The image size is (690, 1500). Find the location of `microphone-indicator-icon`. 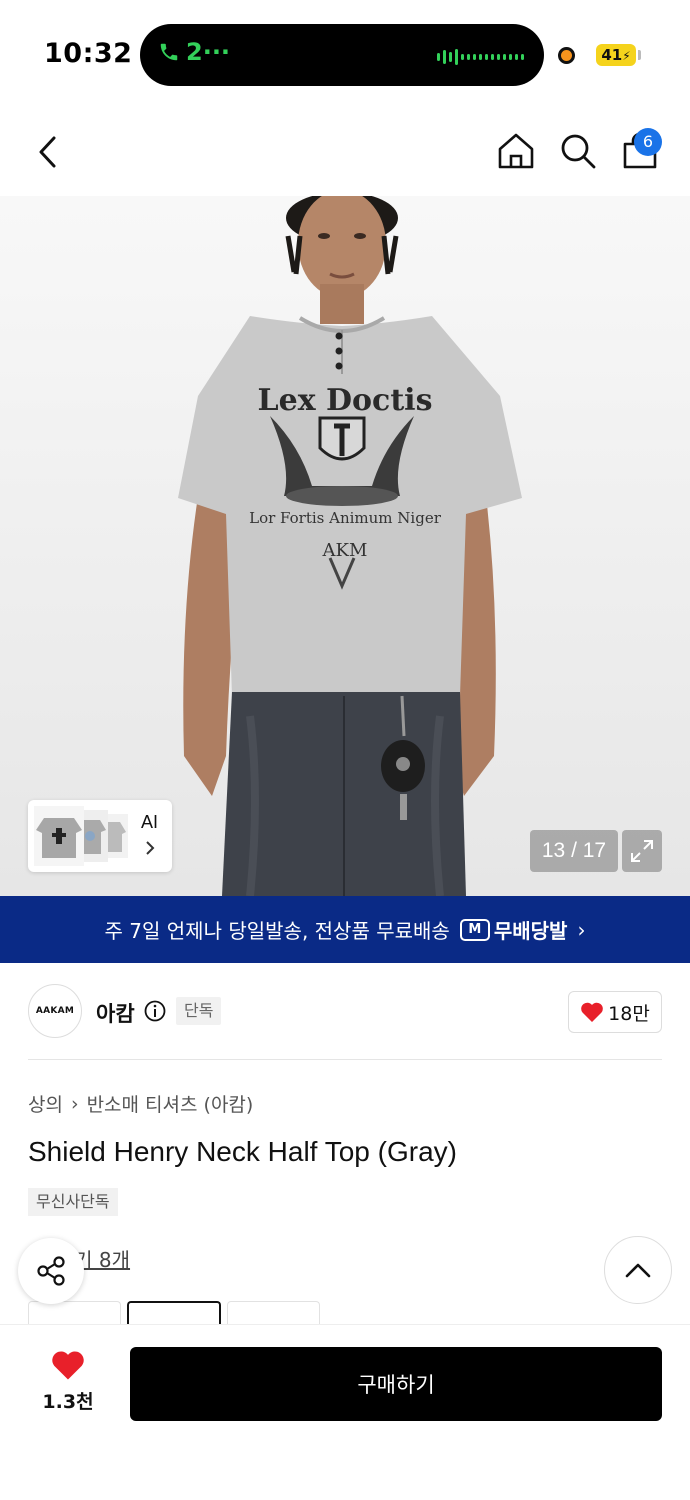

microphone-indicator-icon is located at coordinates (566, 55).